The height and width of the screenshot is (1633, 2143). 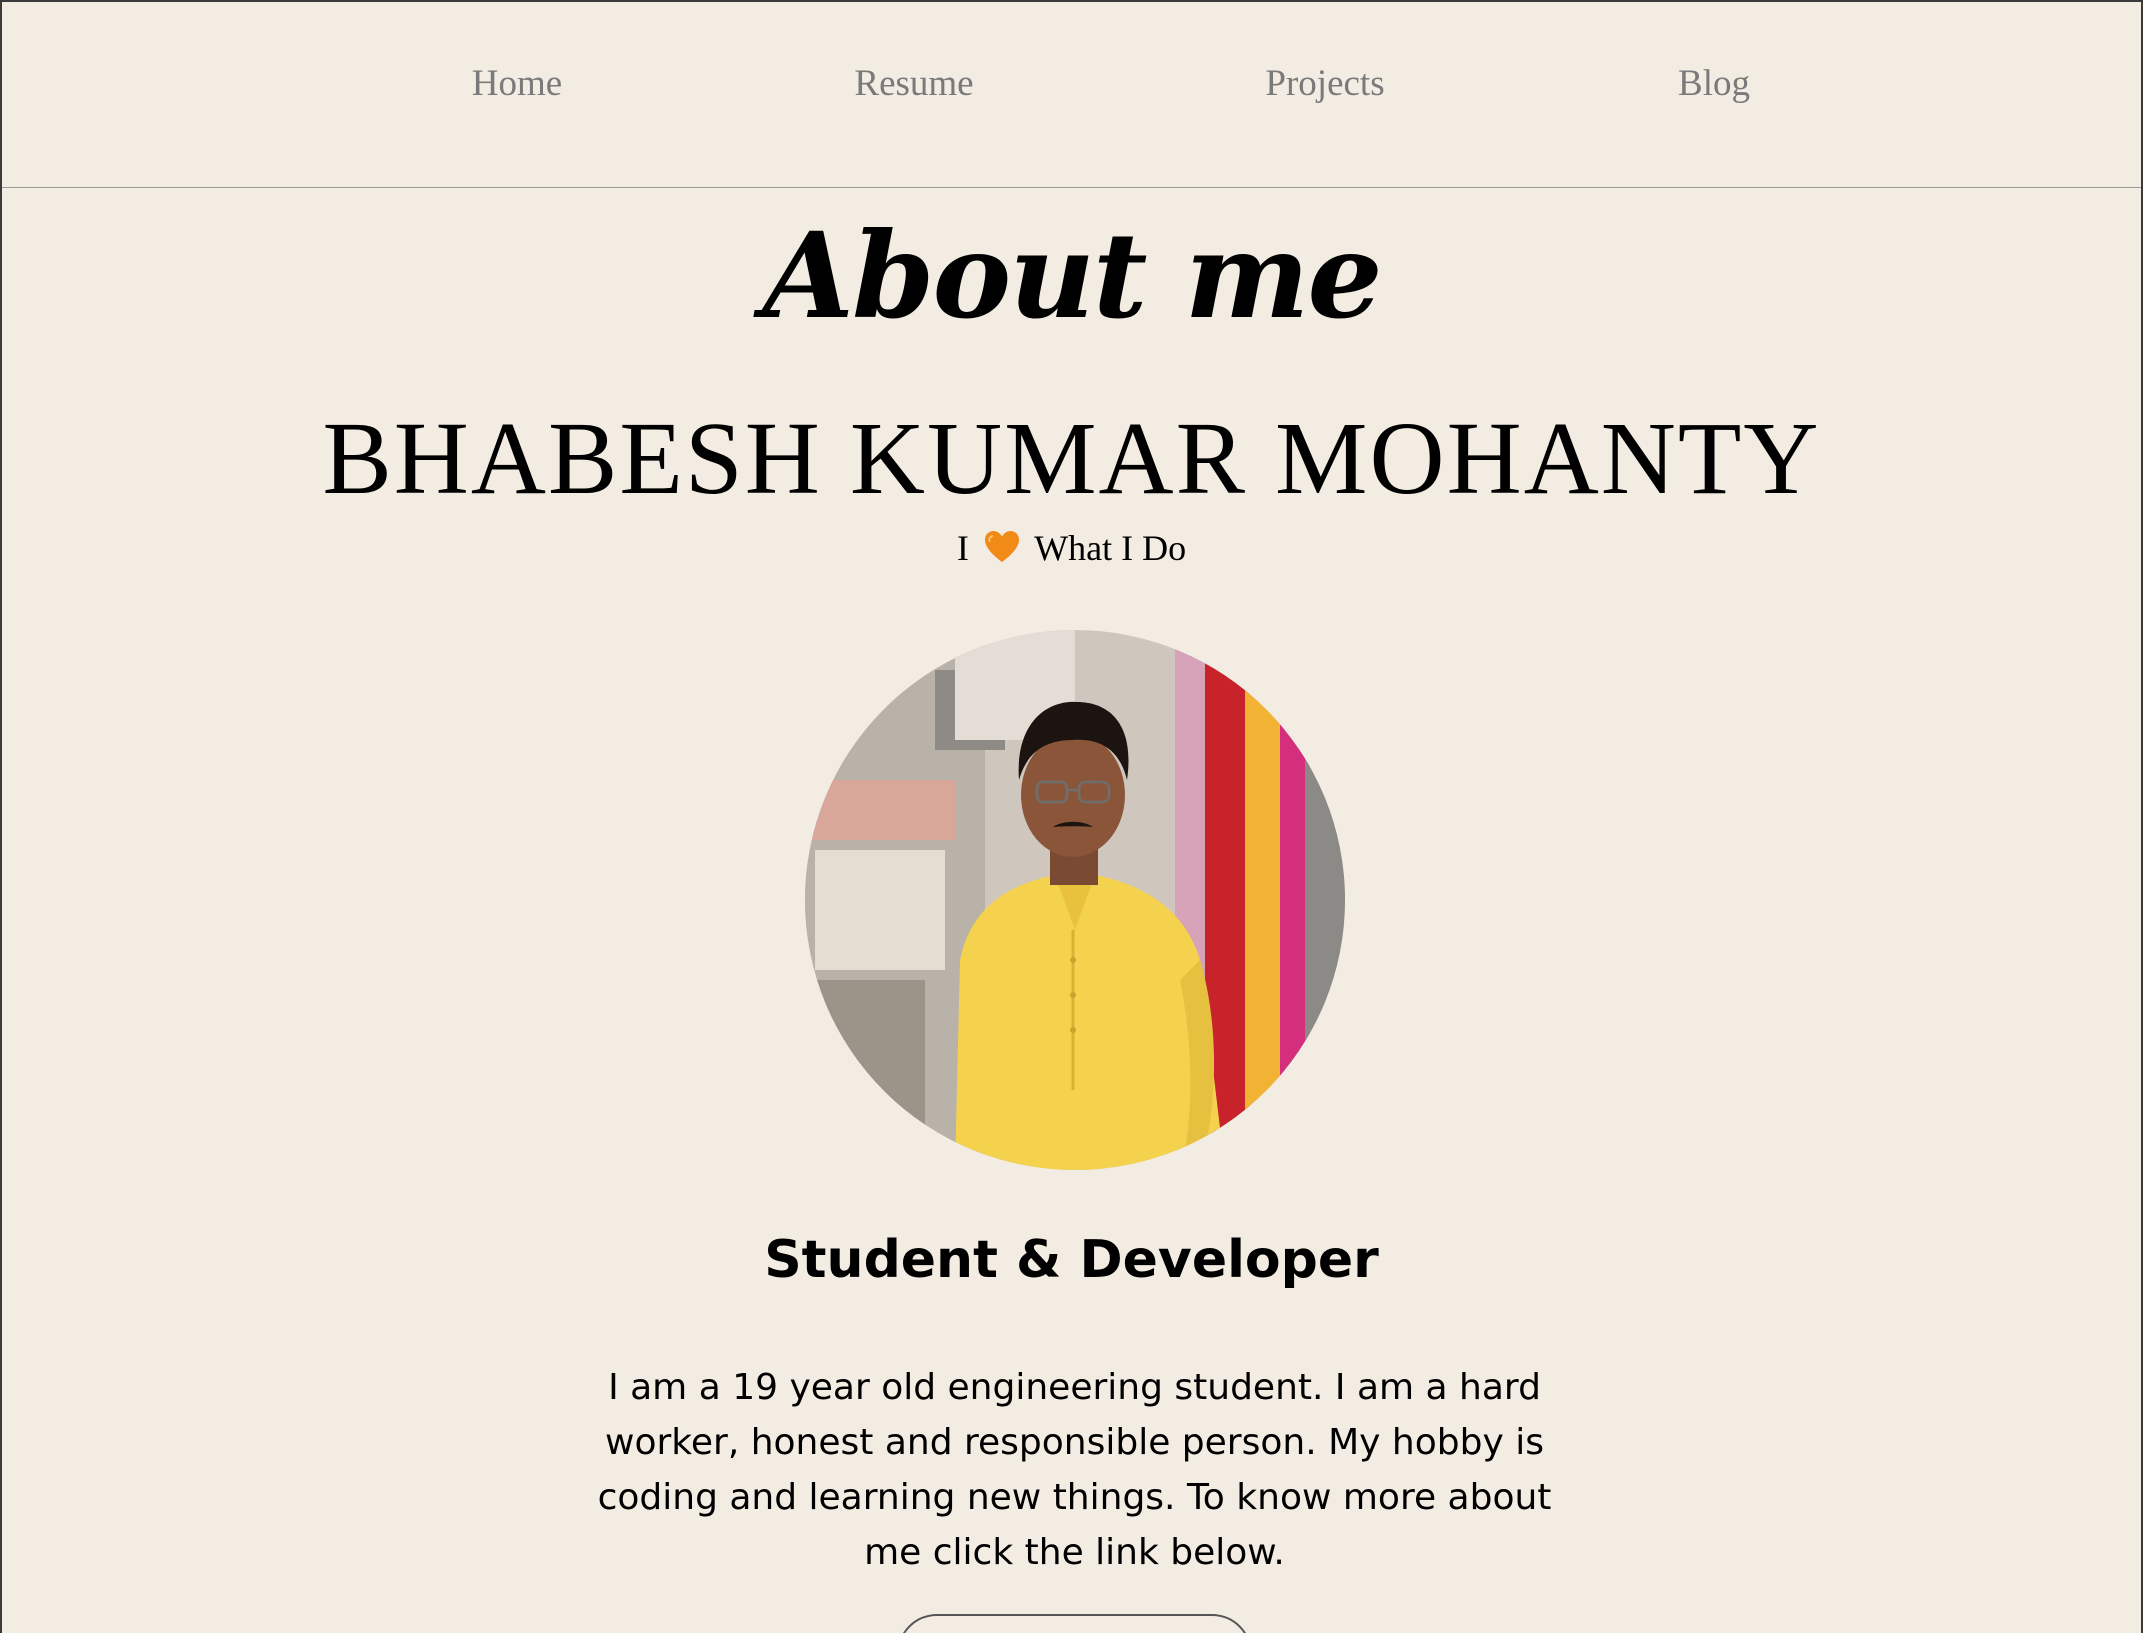 I want to click on nav-link-home: Home, so click(x=517, y=83).